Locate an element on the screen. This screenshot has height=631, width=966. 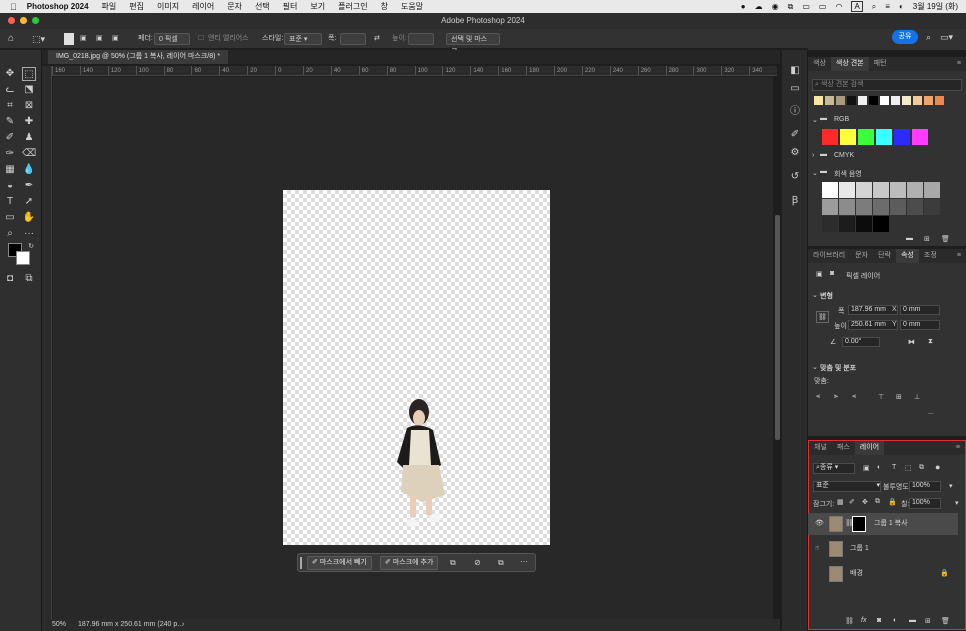
fill-field: 100% is located at coordinates (925, 503).